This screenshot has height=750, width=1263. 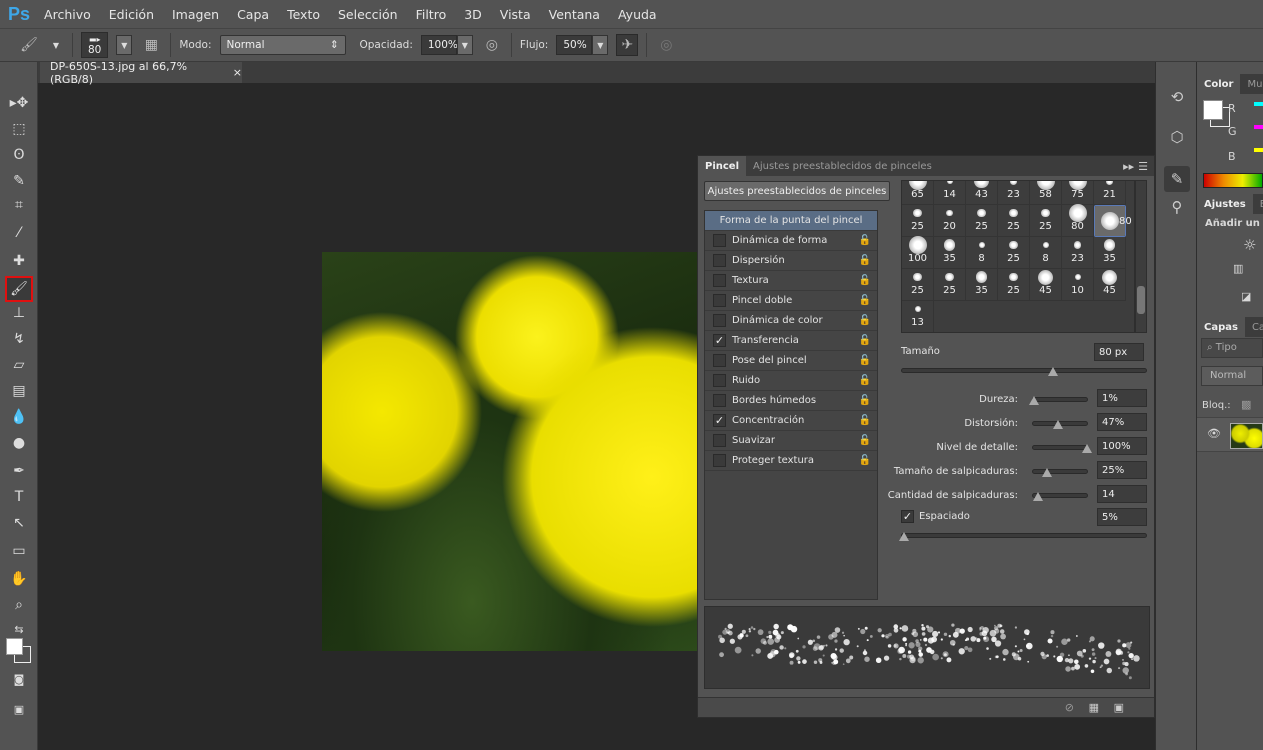 What do you see at coordinates (637, 14) in the screenshot?
I see `menu-ayuda: Ayuda` at bounding box center [637, 14].